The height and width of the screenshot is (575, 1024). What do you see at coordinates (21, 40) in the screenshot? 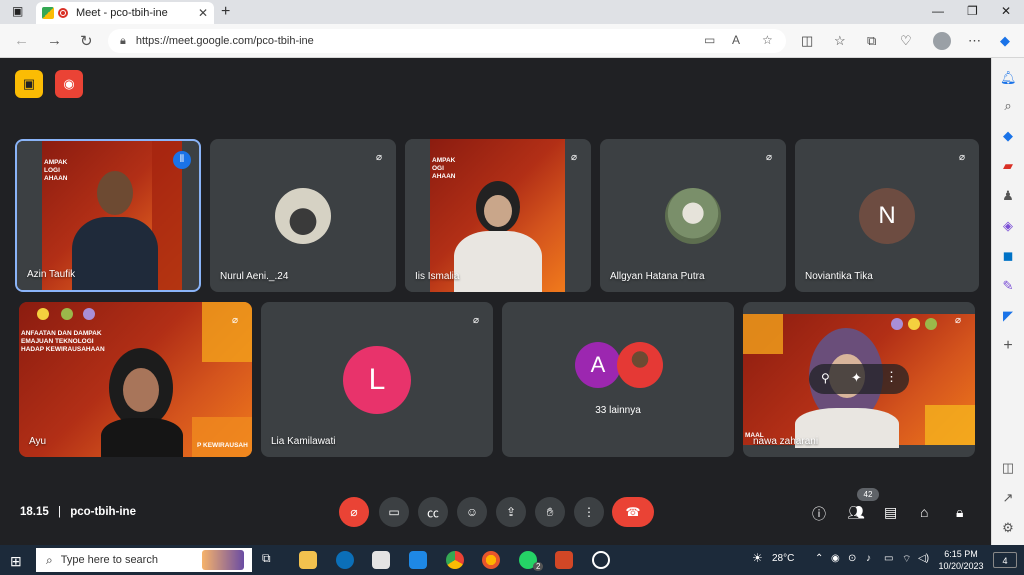
I see `back-icon: ←` at bounding box center [21, 40].